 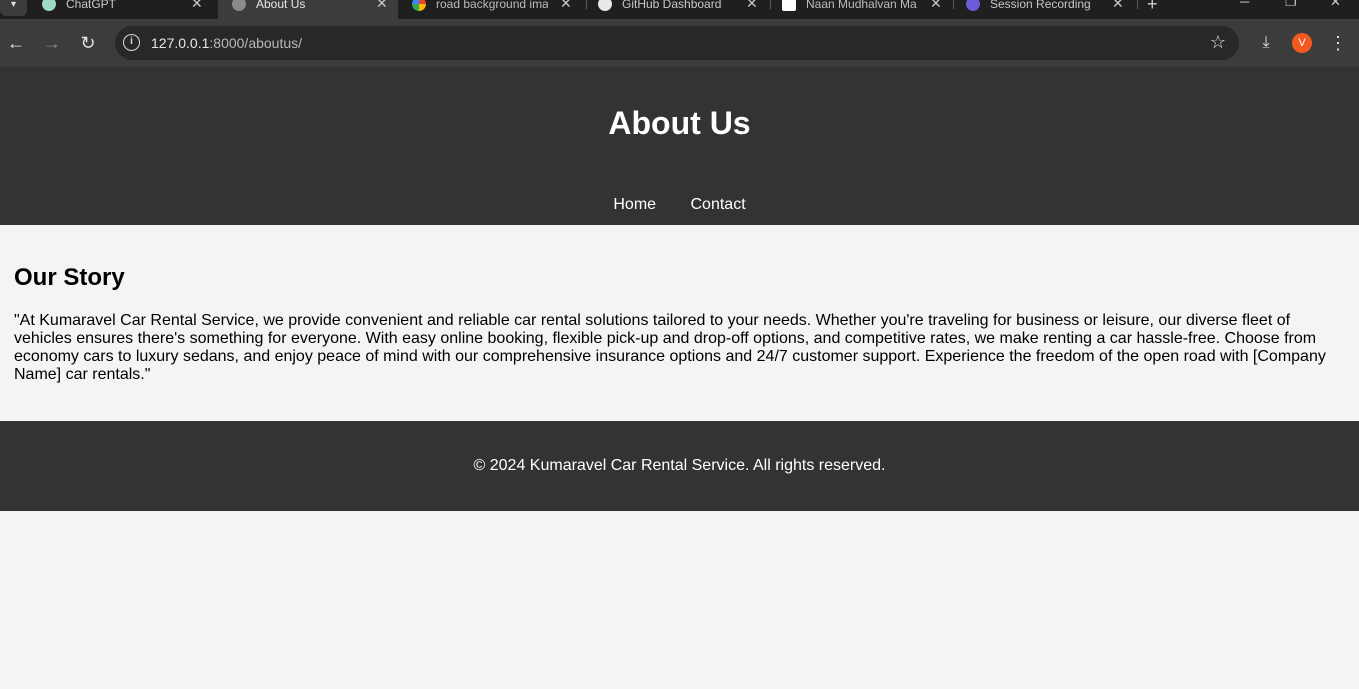 I want to click on tab-chatgpt: ChatGPT ✕, so click(x=123, y=9).